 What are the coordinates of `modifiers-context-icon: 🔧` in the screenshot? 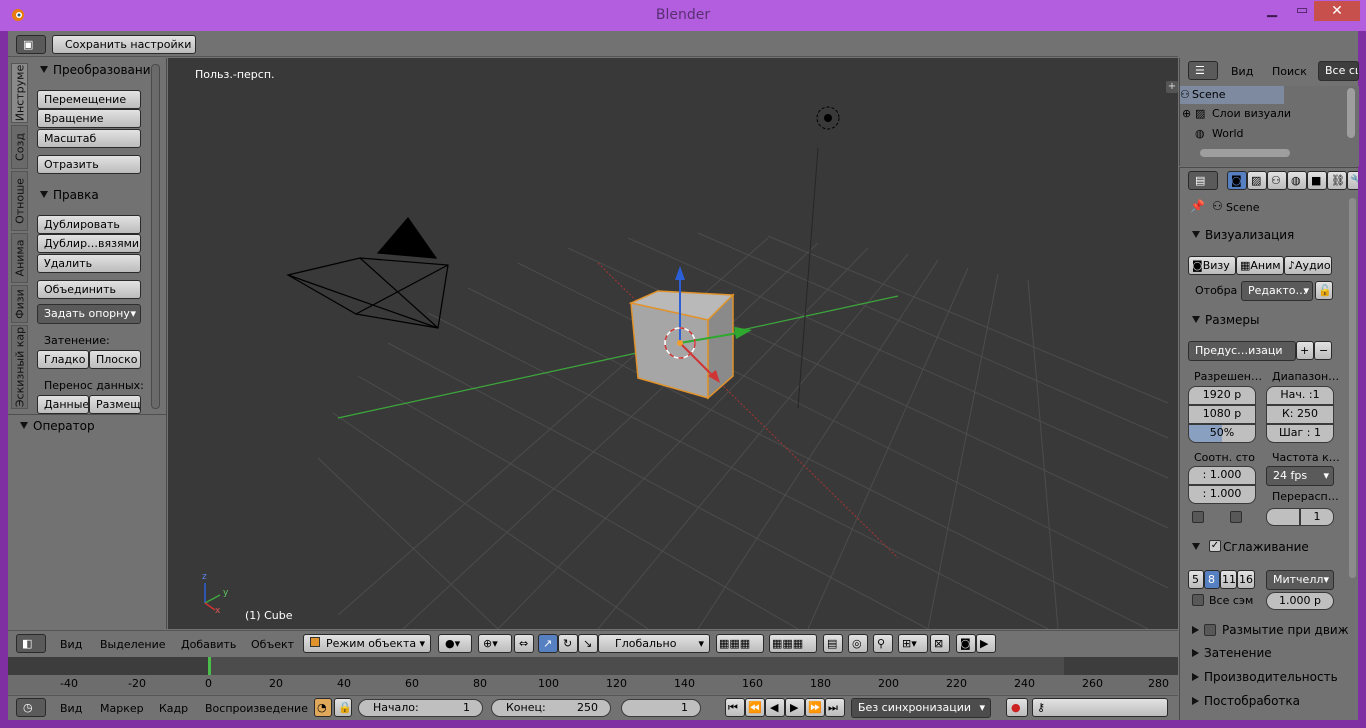 It's located at (1352, 180).